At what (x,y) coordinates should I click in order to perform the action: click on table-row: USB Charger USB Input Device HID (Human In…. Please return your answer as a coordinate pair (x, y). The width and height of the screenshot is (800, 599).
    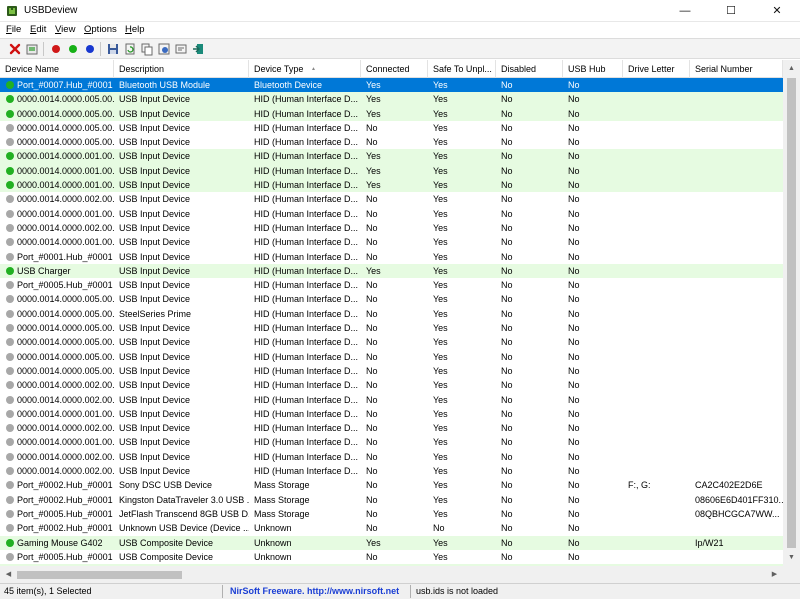
    Looking at the image, I should click on (391, 271).